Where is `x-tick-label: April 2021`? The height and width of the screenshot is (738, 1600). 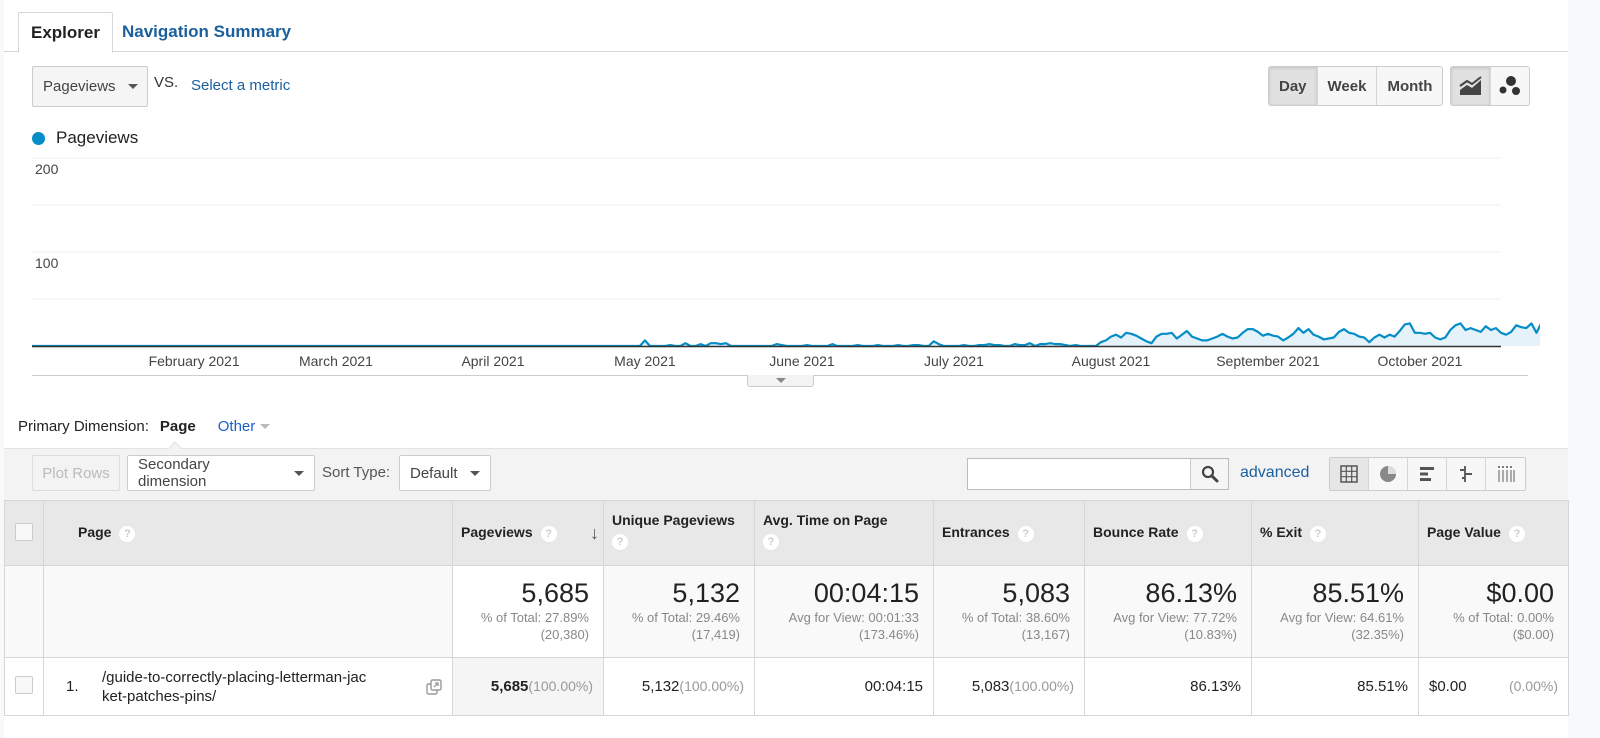
x-tick-label: April 2021 is located at coordinates (492, 361).